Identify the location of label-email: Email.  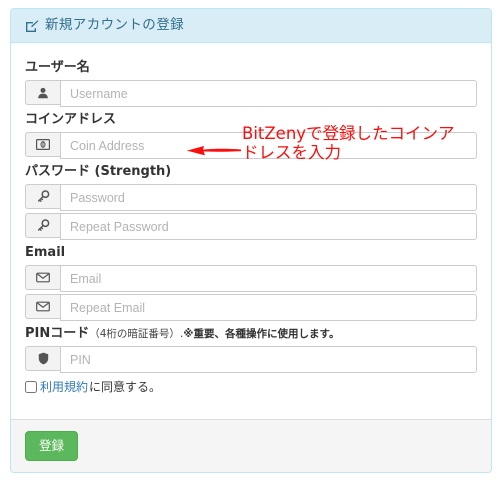
(45, 252).